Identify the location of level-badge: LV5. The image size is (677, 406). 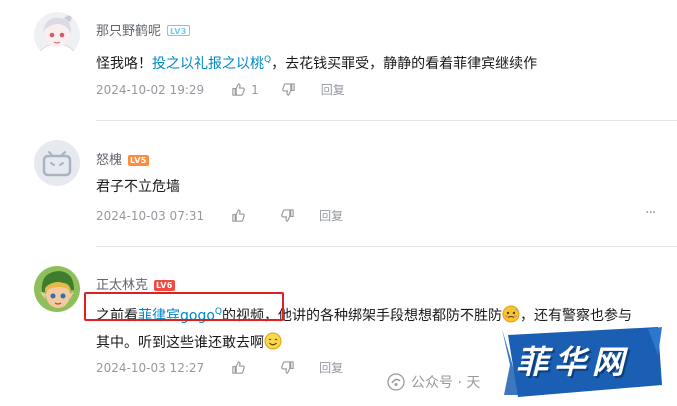
(138, 160).